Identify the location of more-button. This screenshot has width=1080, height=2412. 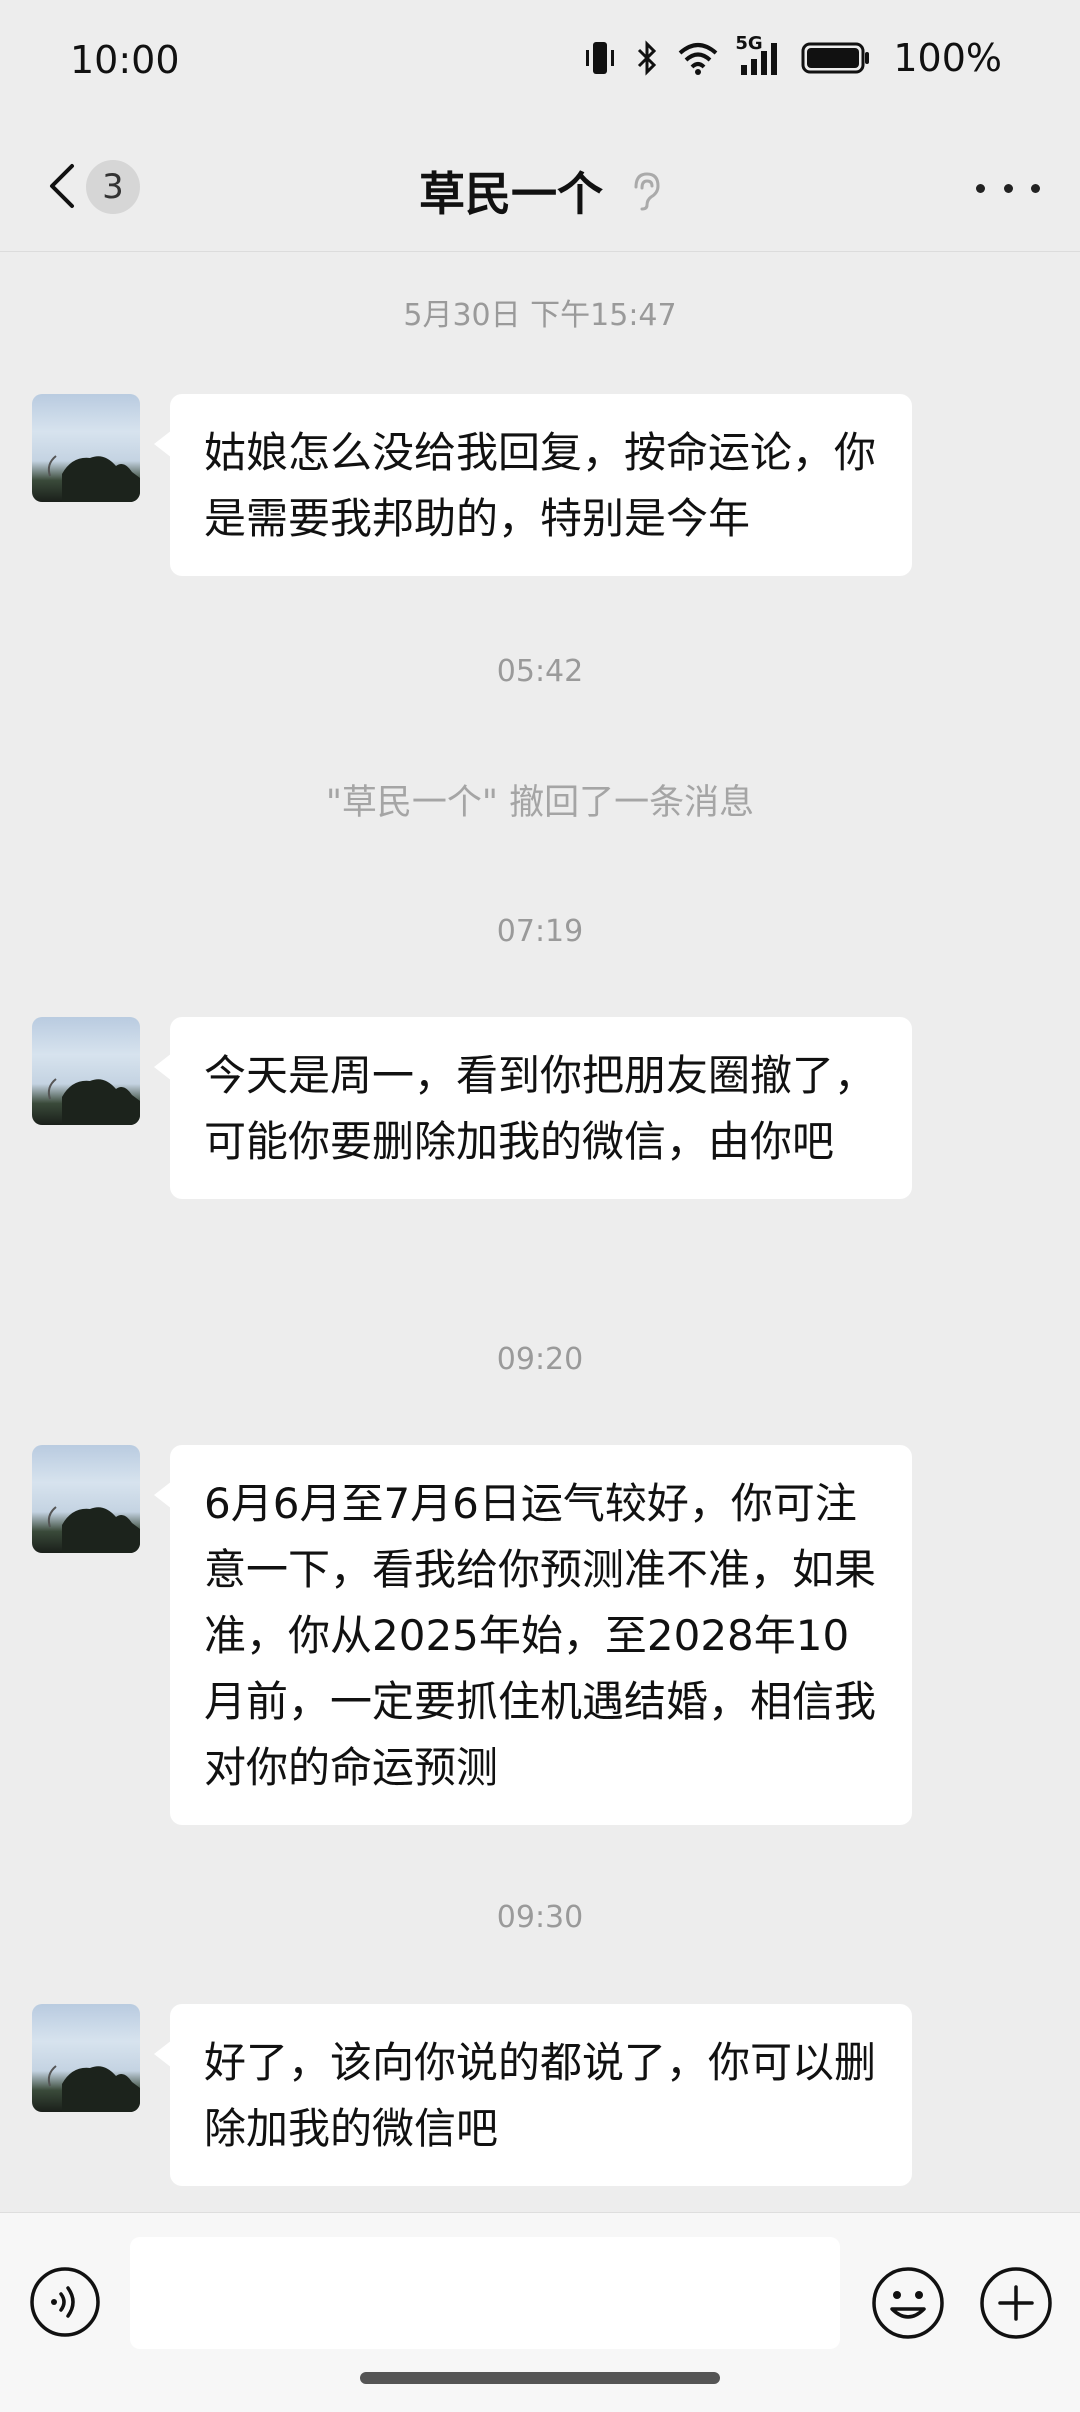
(1008, 188).